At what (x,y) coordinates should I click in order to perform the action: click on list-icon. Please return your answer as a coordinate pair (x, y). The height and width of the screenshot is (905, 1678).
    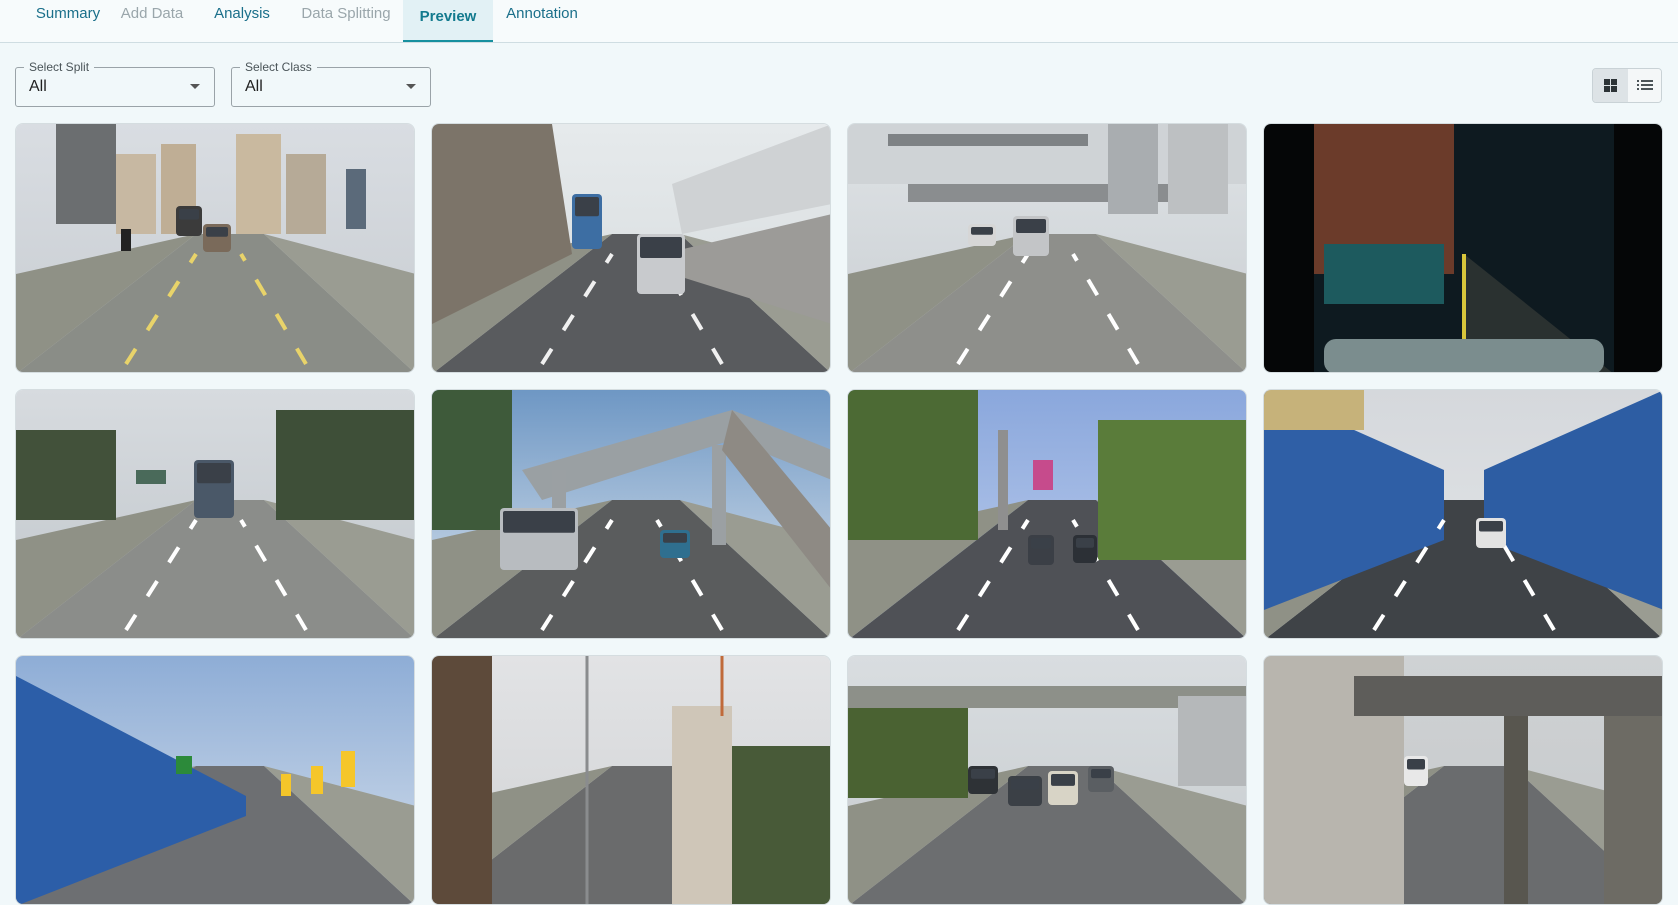
    Looking at the image, I should click on (1645, 85).